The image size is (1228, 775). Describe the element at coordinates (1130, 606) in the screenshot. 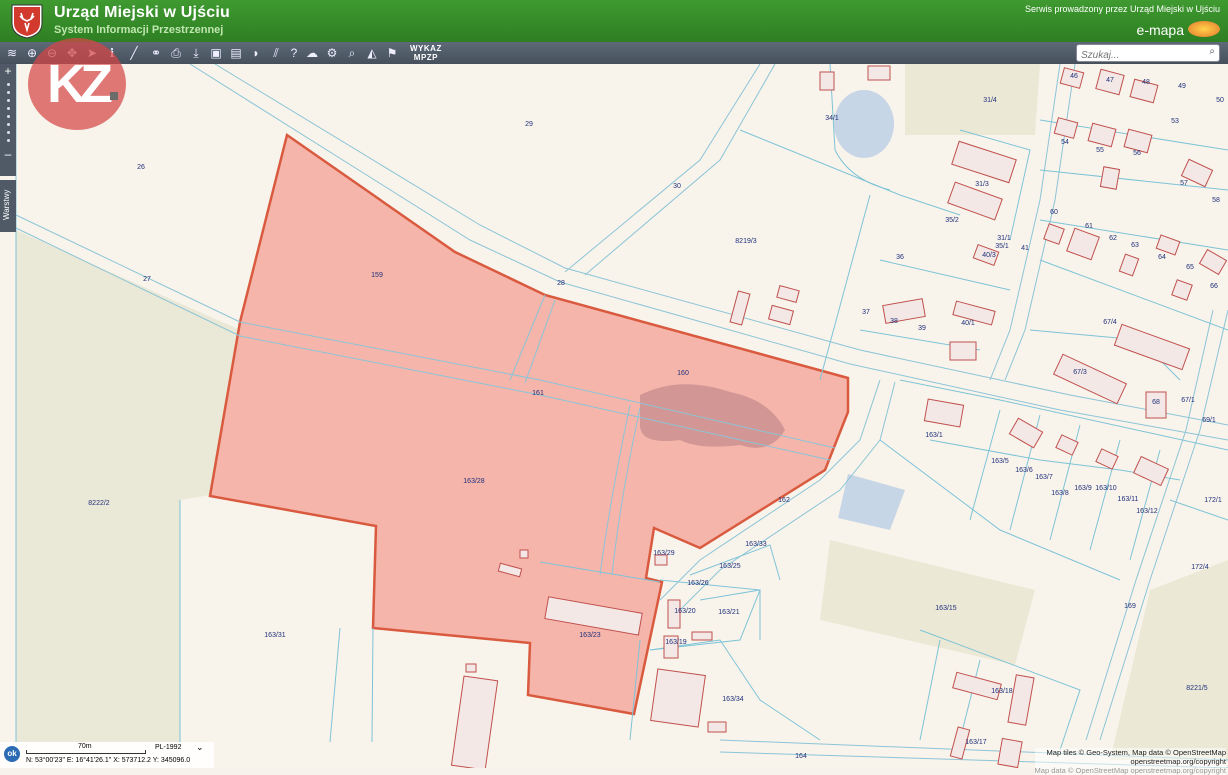

I see `parcel-label: 169` at that location.